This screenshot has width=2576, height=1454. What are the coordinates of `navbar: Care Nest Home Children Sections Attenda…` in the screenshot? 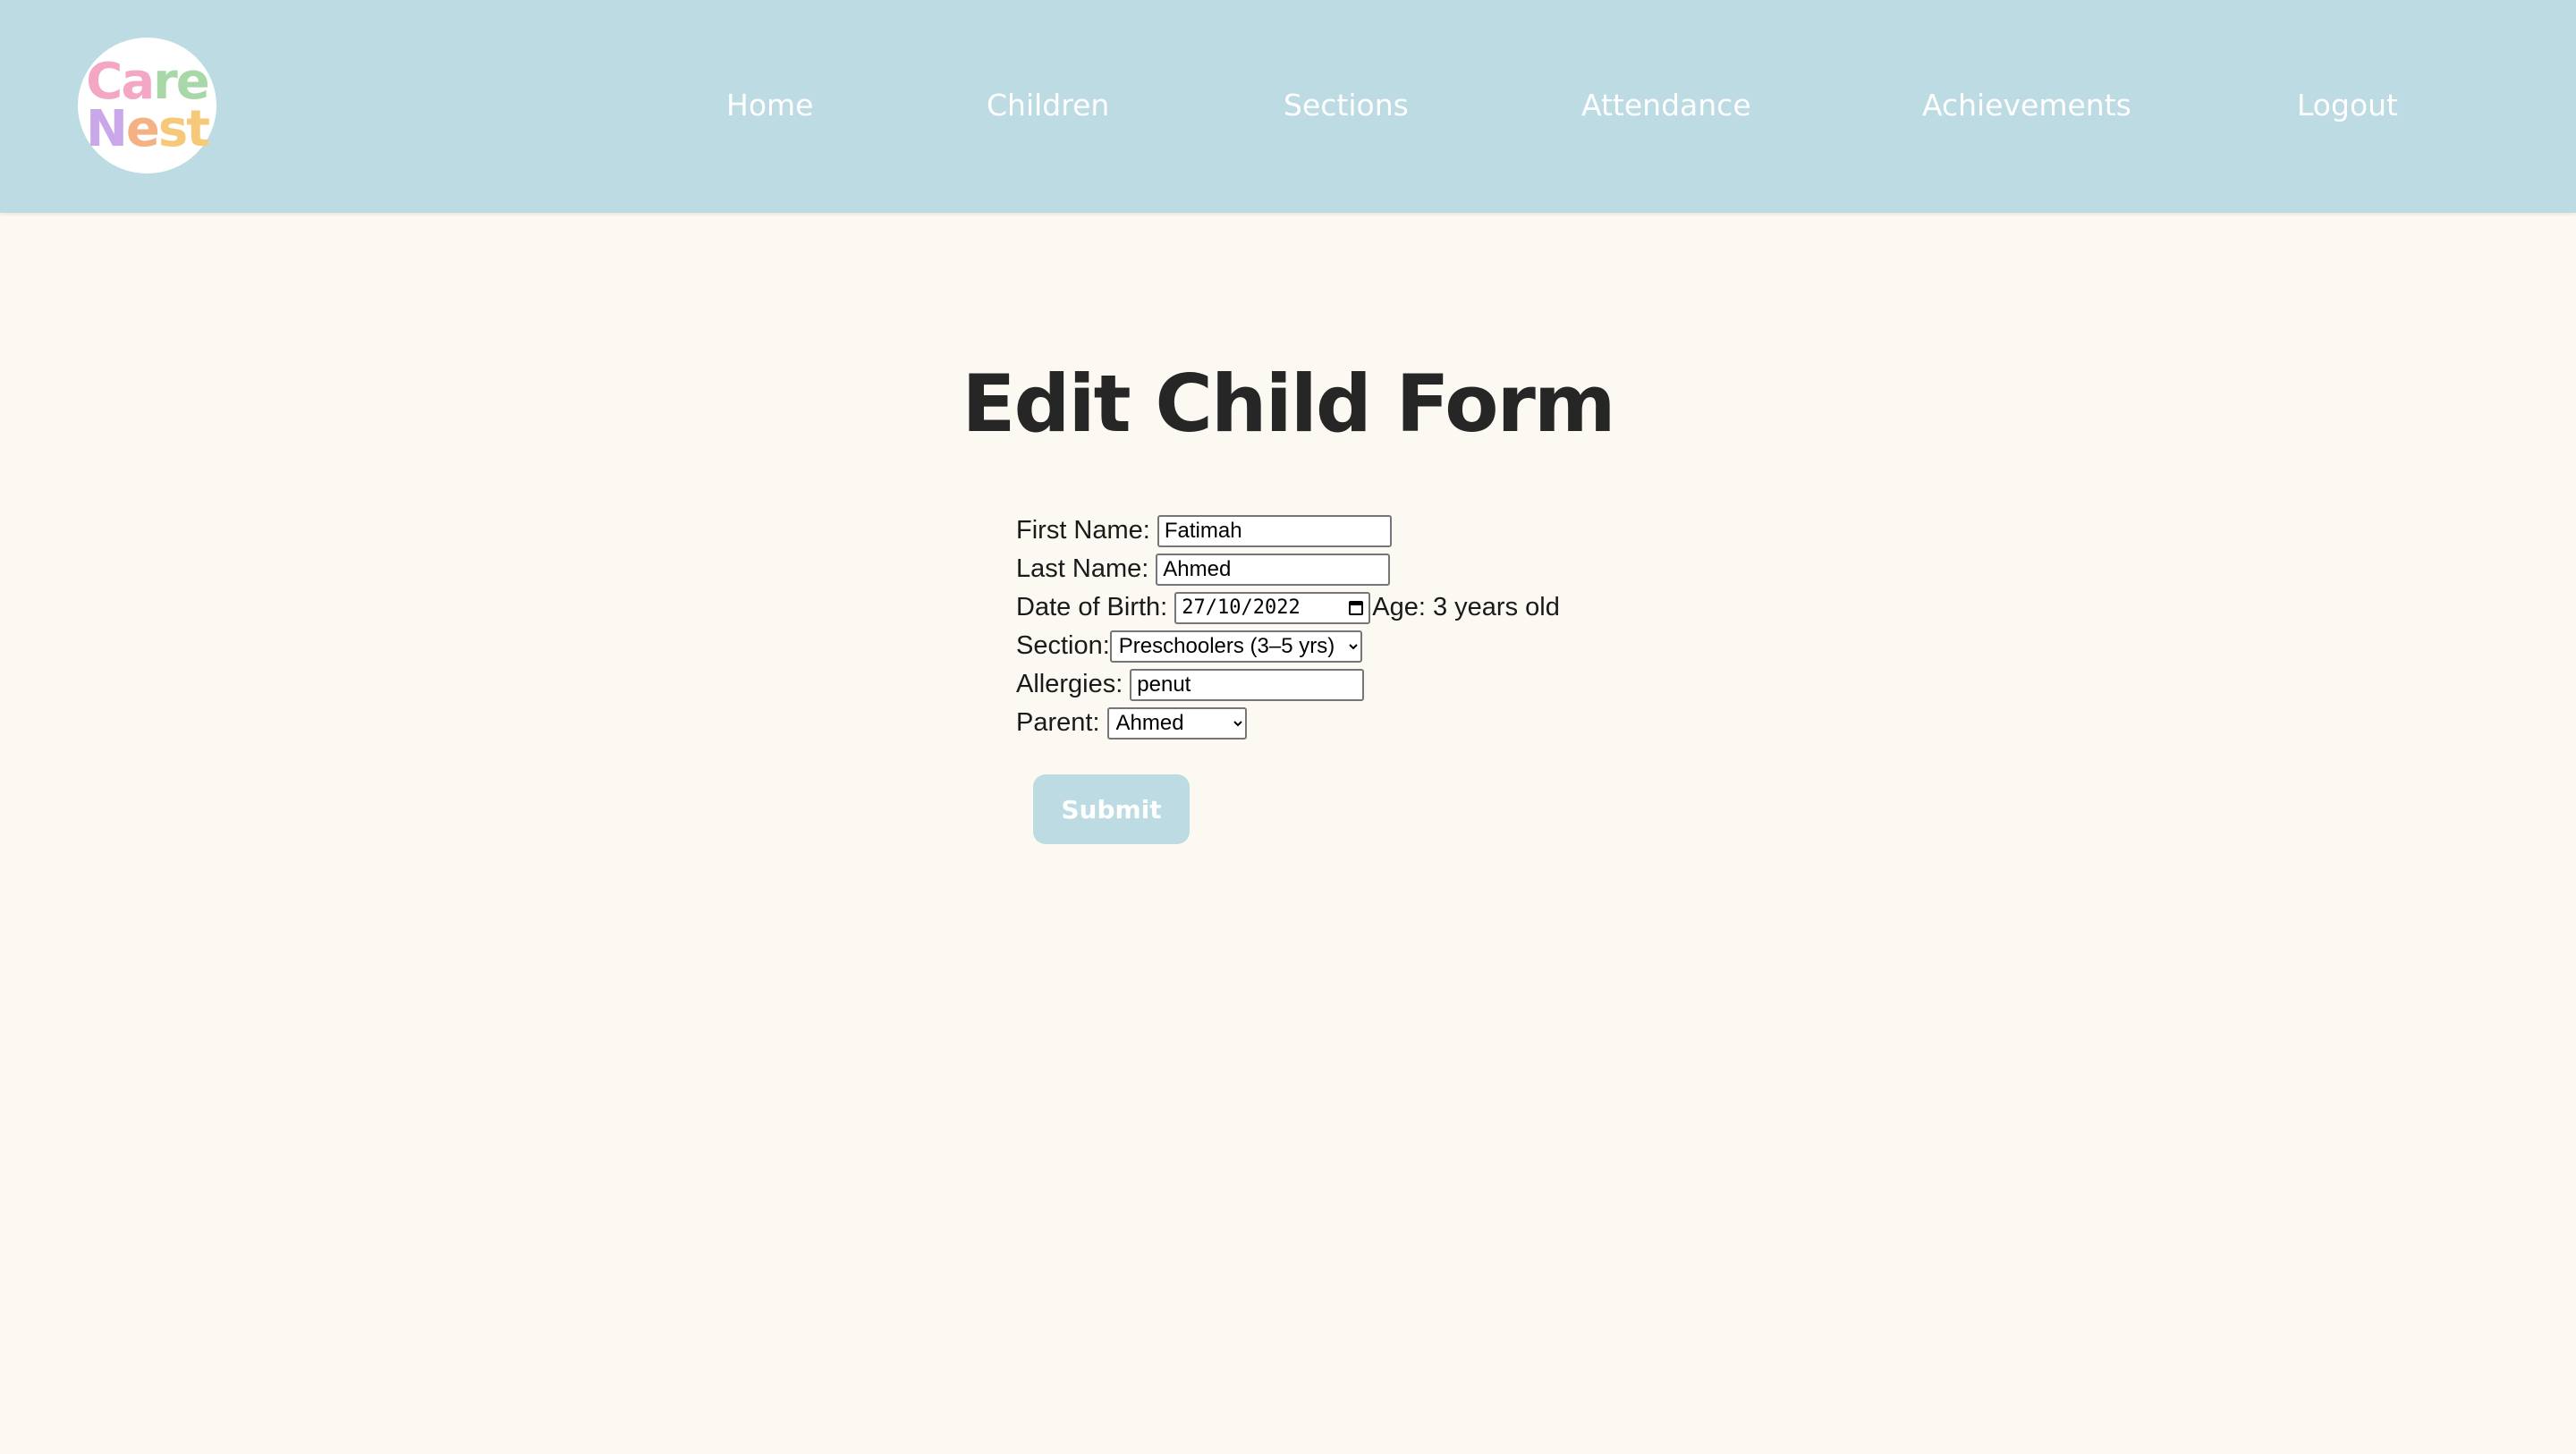 It's located at (1288, 107).